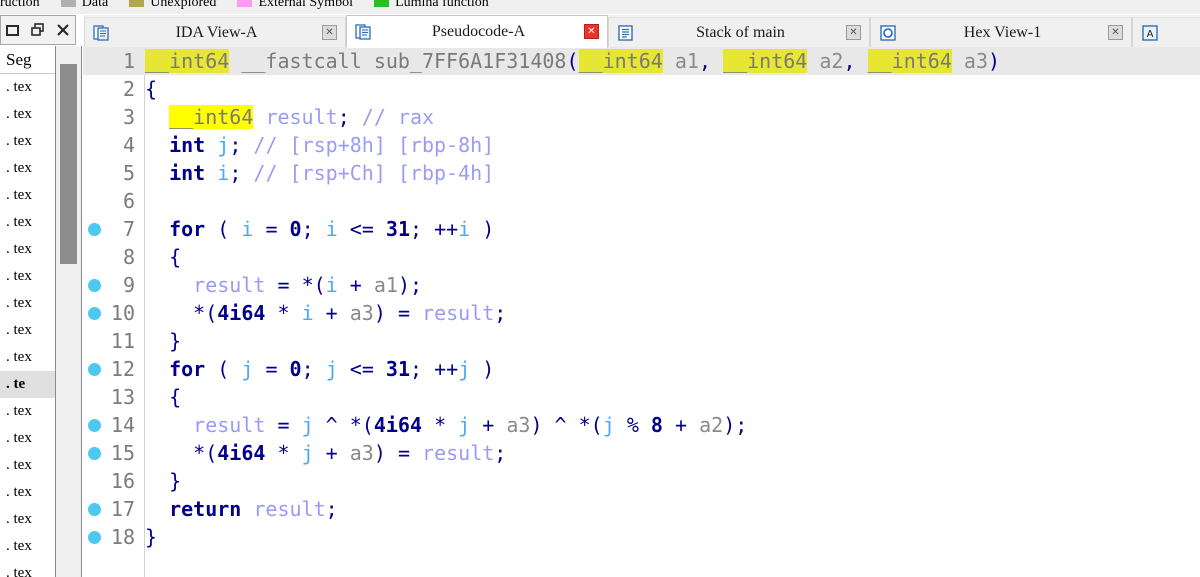  What do you see at coordinates (27, 384) in the screenshot?
I see `segment-row: . te` at bounding box center [27, 384].